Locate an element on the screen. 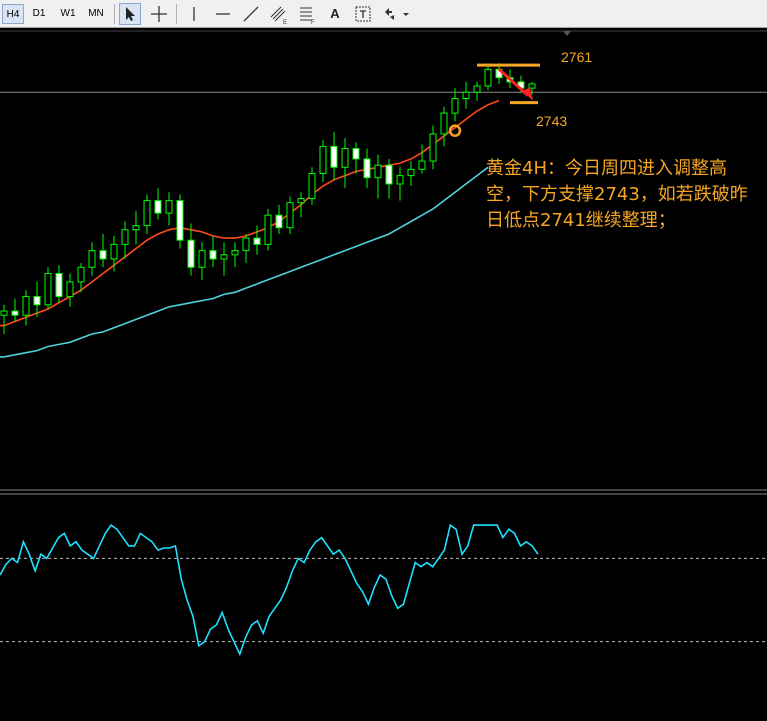 The image size is (767, 721). chart-shift-marker-icon is located at coordinates (567, 33).